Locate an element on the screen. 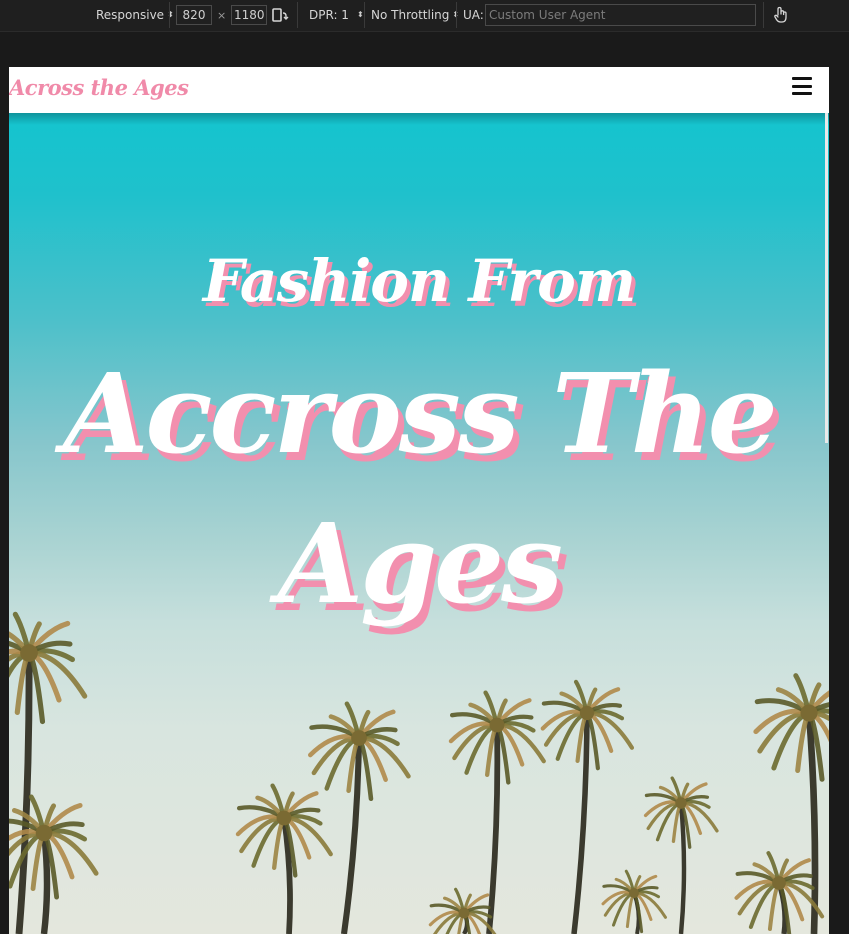 The image size is (849, 934). updown-arrow-icon: ⬍ is located at coordinates (360, 14).